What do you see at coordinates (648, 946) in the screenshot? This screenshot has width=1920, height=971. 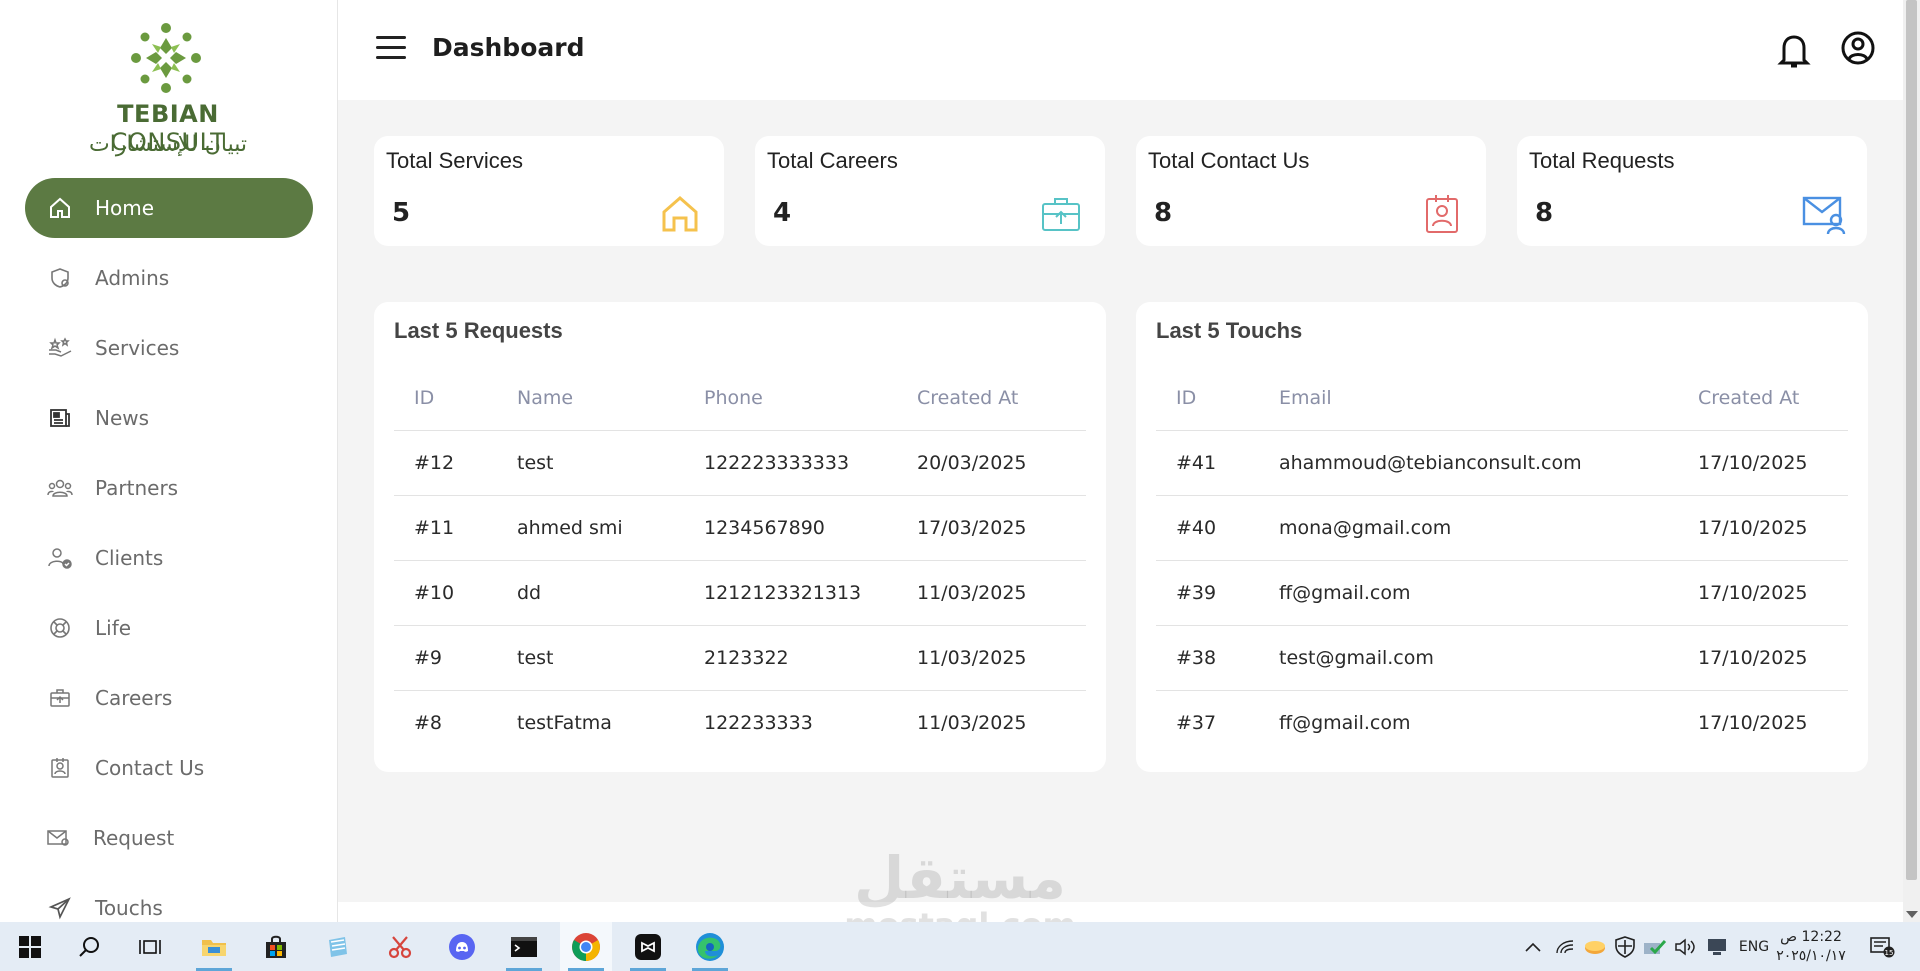 I see `capcut-app-icon` at bounding box center [648, 946].